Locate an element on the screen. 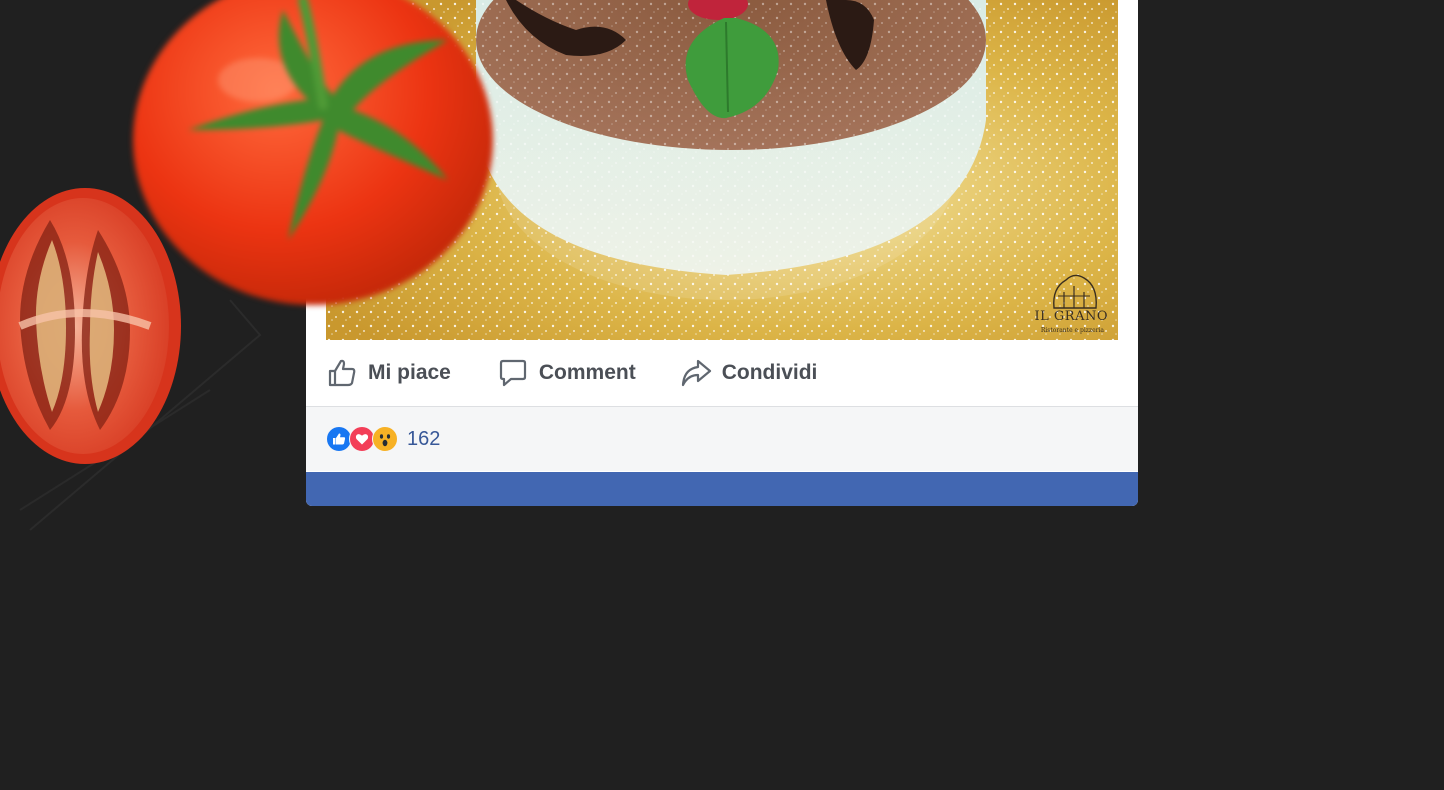  comment-button: Comment is located at coordinates (566, 373).